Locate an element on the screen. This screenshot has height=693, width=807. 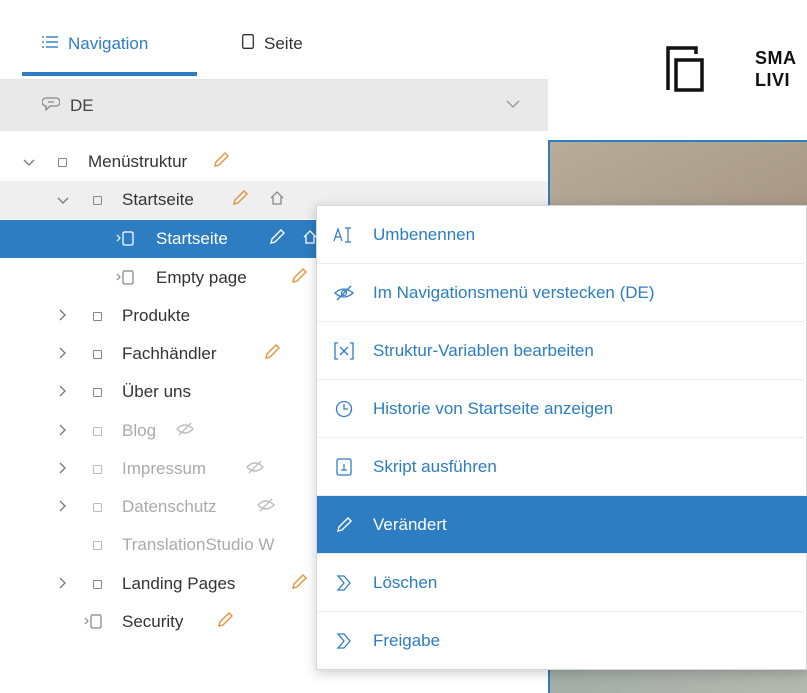
menu-item-label: Im Navigationsmenü verstecken (DE) is located at coordinates (514, 292).